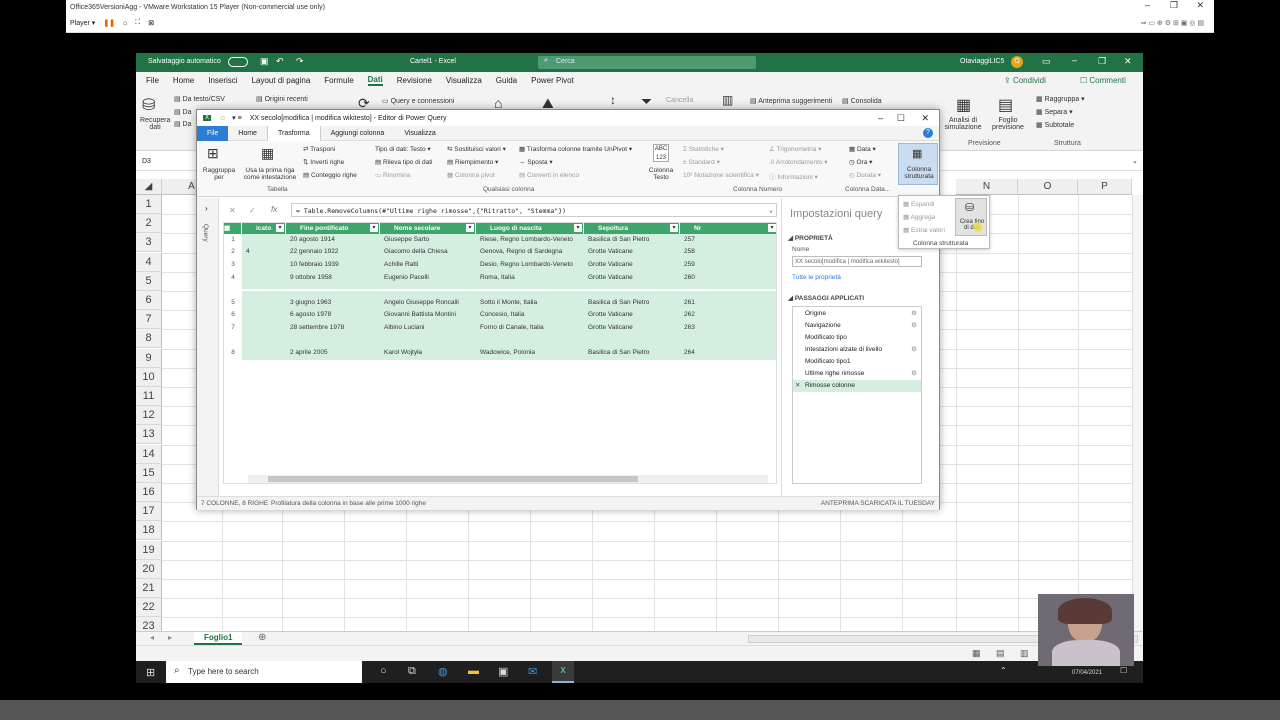 The height and width of the screenshot is (720, 1280). What do you see at coordinates (149, 300) in the screenshot?
I see `row-header: 6` at bounding box center [149, 300].